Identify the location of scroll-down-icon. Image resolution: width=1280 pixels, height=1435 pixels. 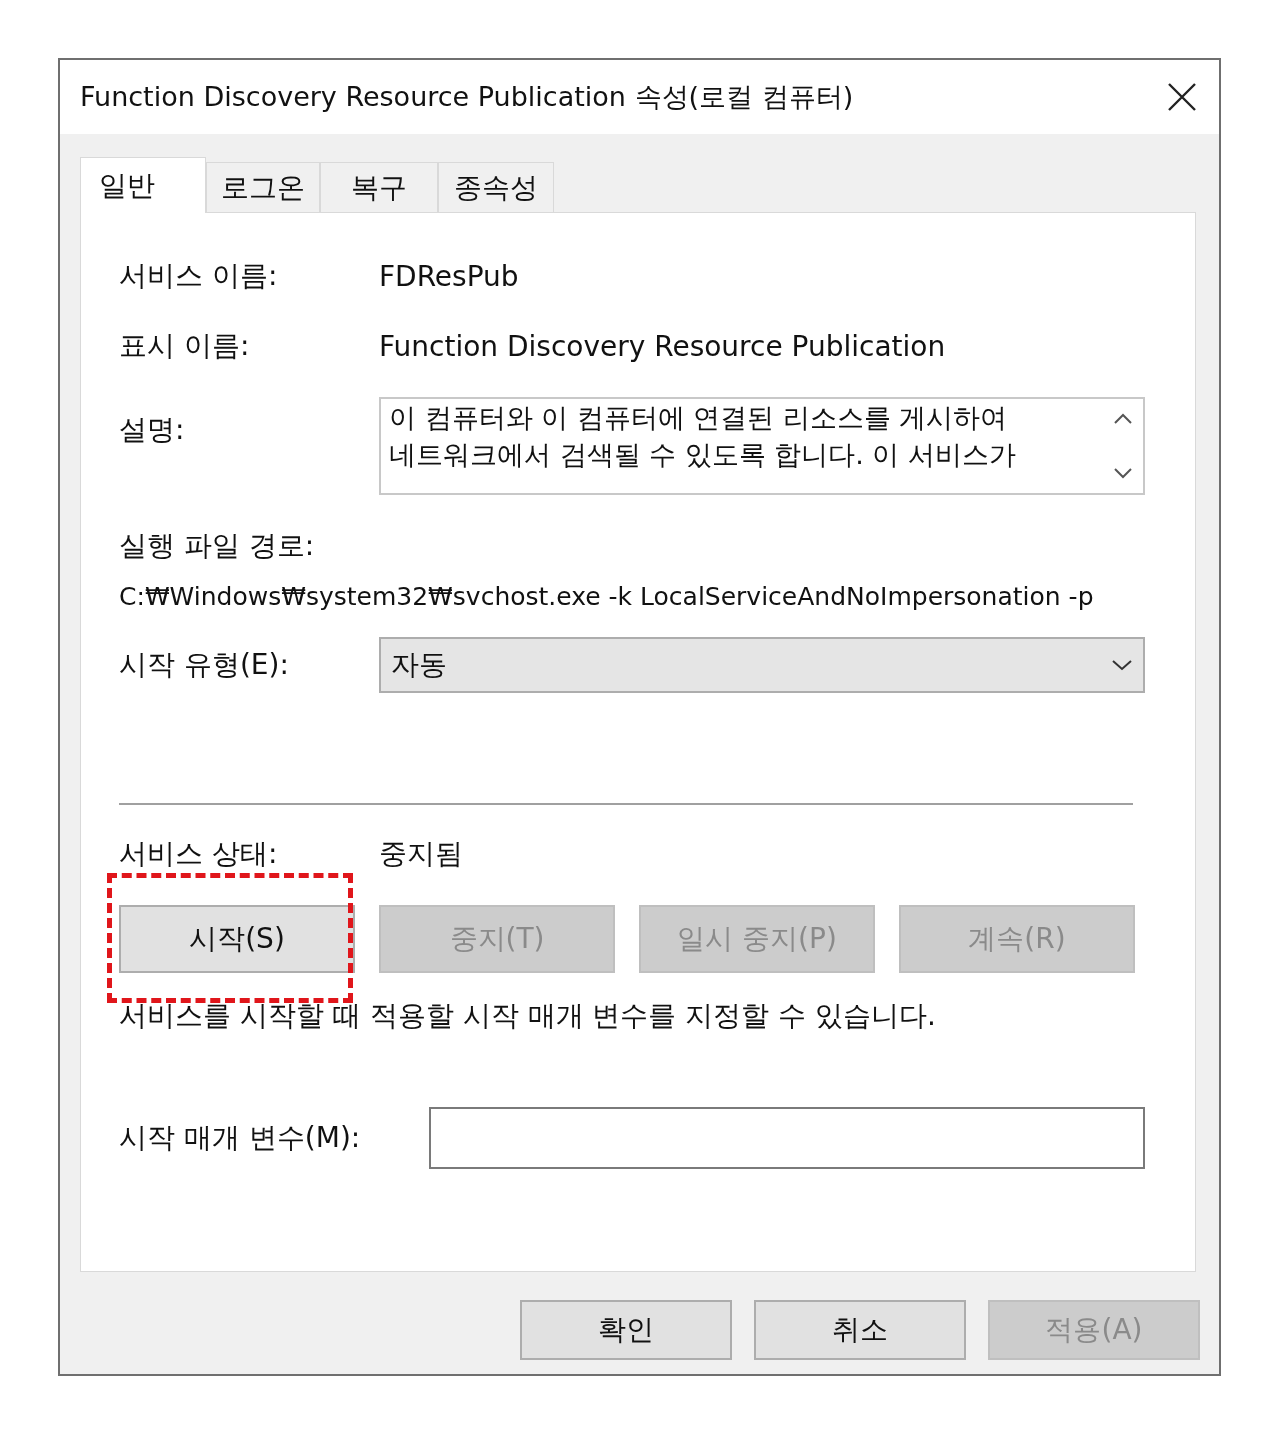
(1123, 473).